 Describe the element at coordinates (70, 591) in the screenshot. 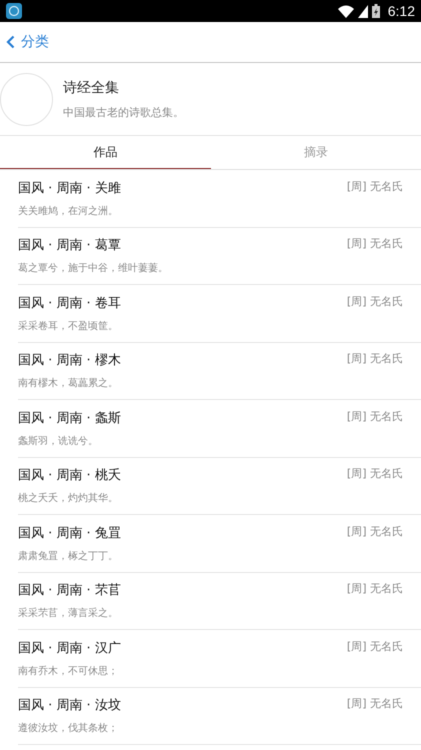

I see `poem-title: 国风 · 周南 · 芣苢` at that location.